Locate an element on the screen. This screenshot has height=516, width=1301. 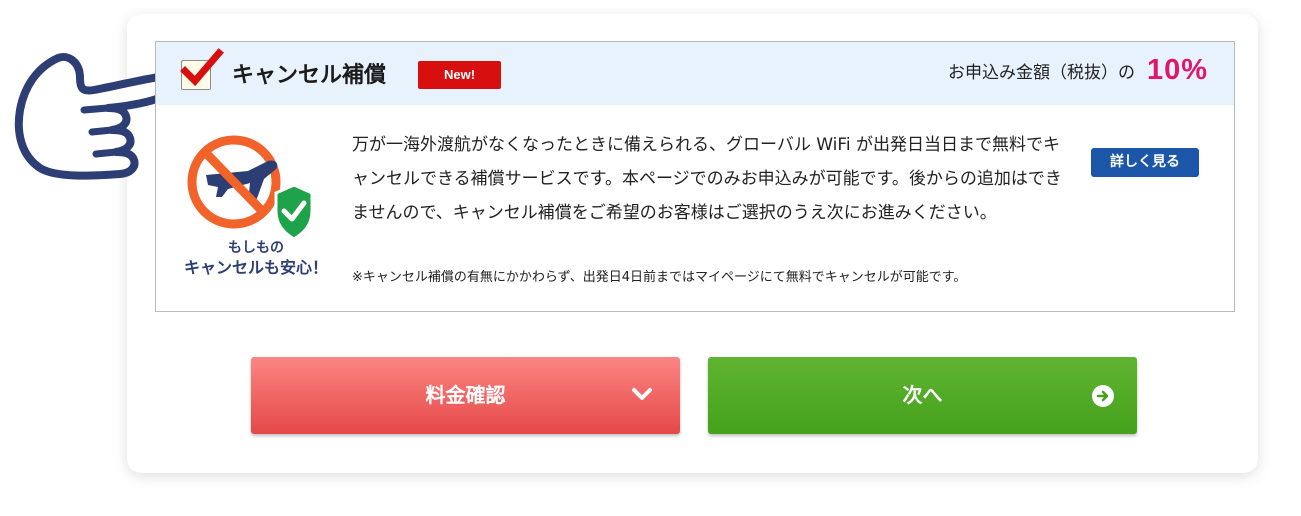
next-label: 次へ is located at coordinates (922, 395).